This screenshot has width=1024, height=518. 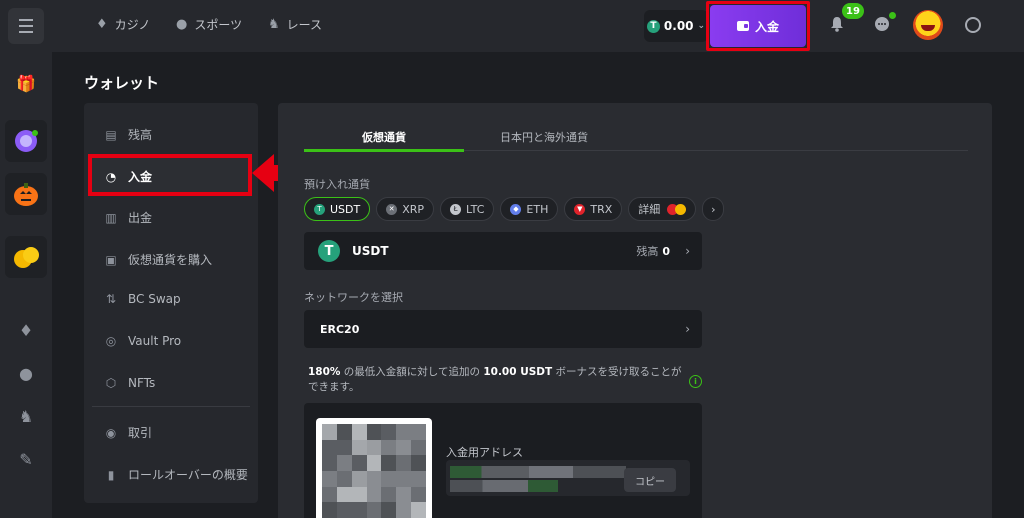 What do you see at coordinates (601, 209) in the screenshot?
I see `chip-label: TRX` at bounding box center [601, 209].